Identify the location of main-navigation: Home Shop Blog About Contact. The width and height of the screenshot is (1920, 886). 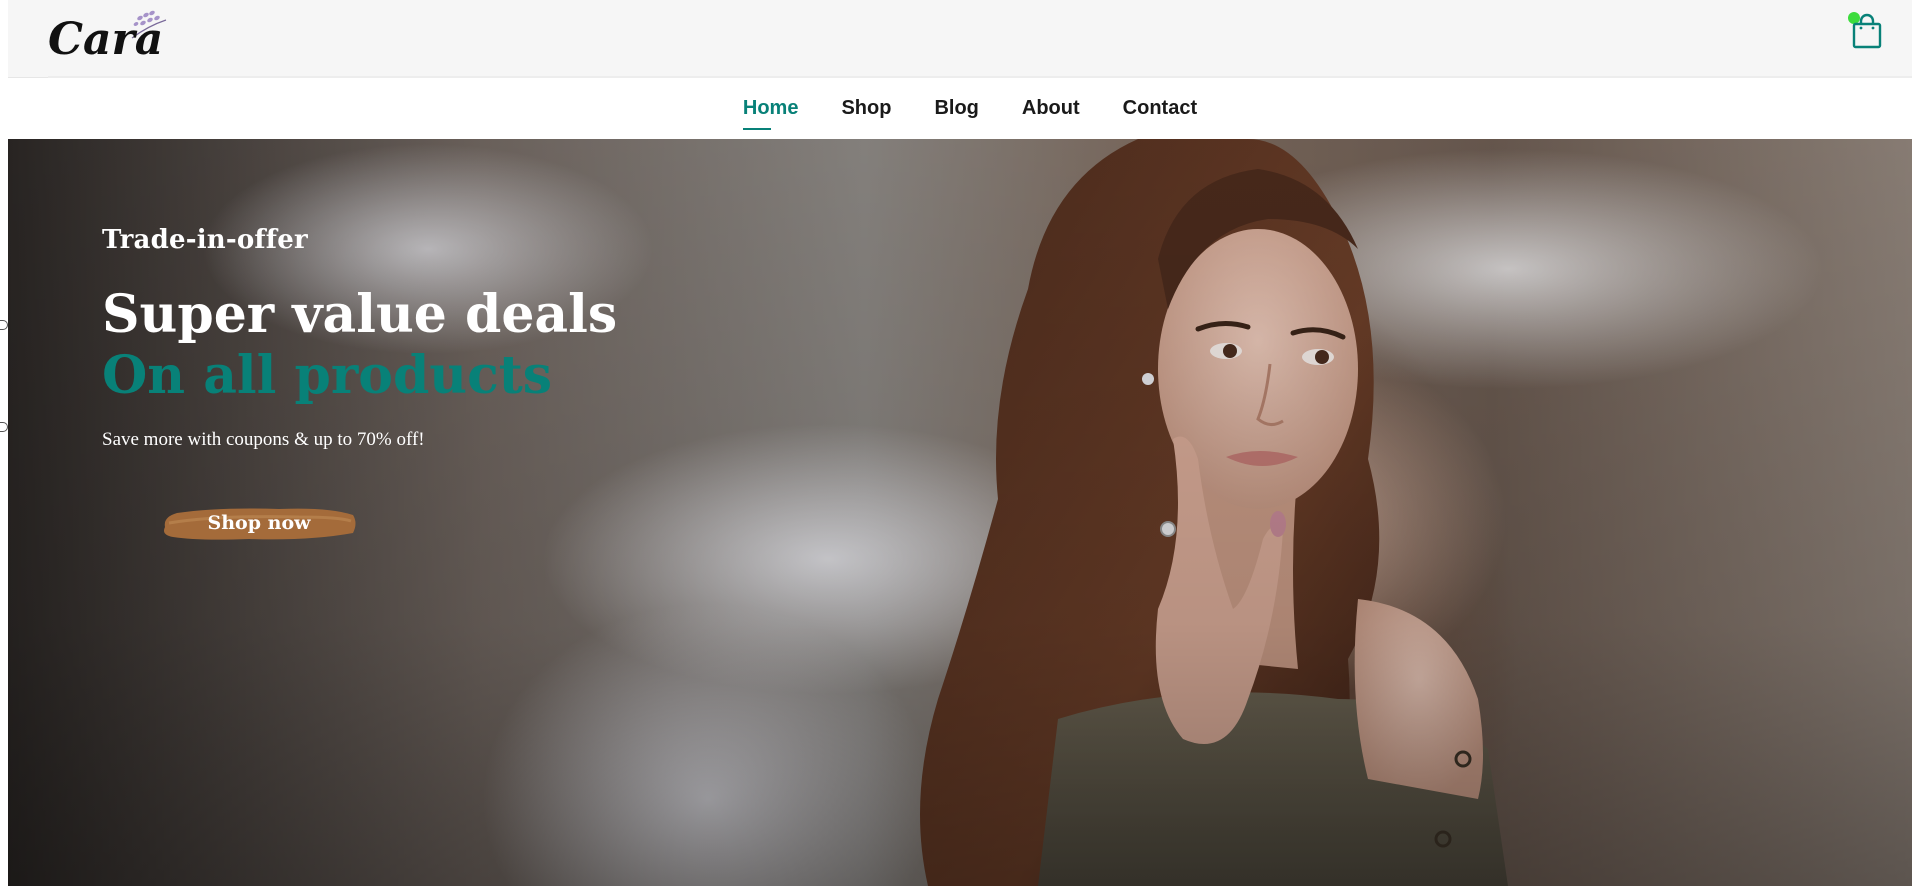
(960, 108).